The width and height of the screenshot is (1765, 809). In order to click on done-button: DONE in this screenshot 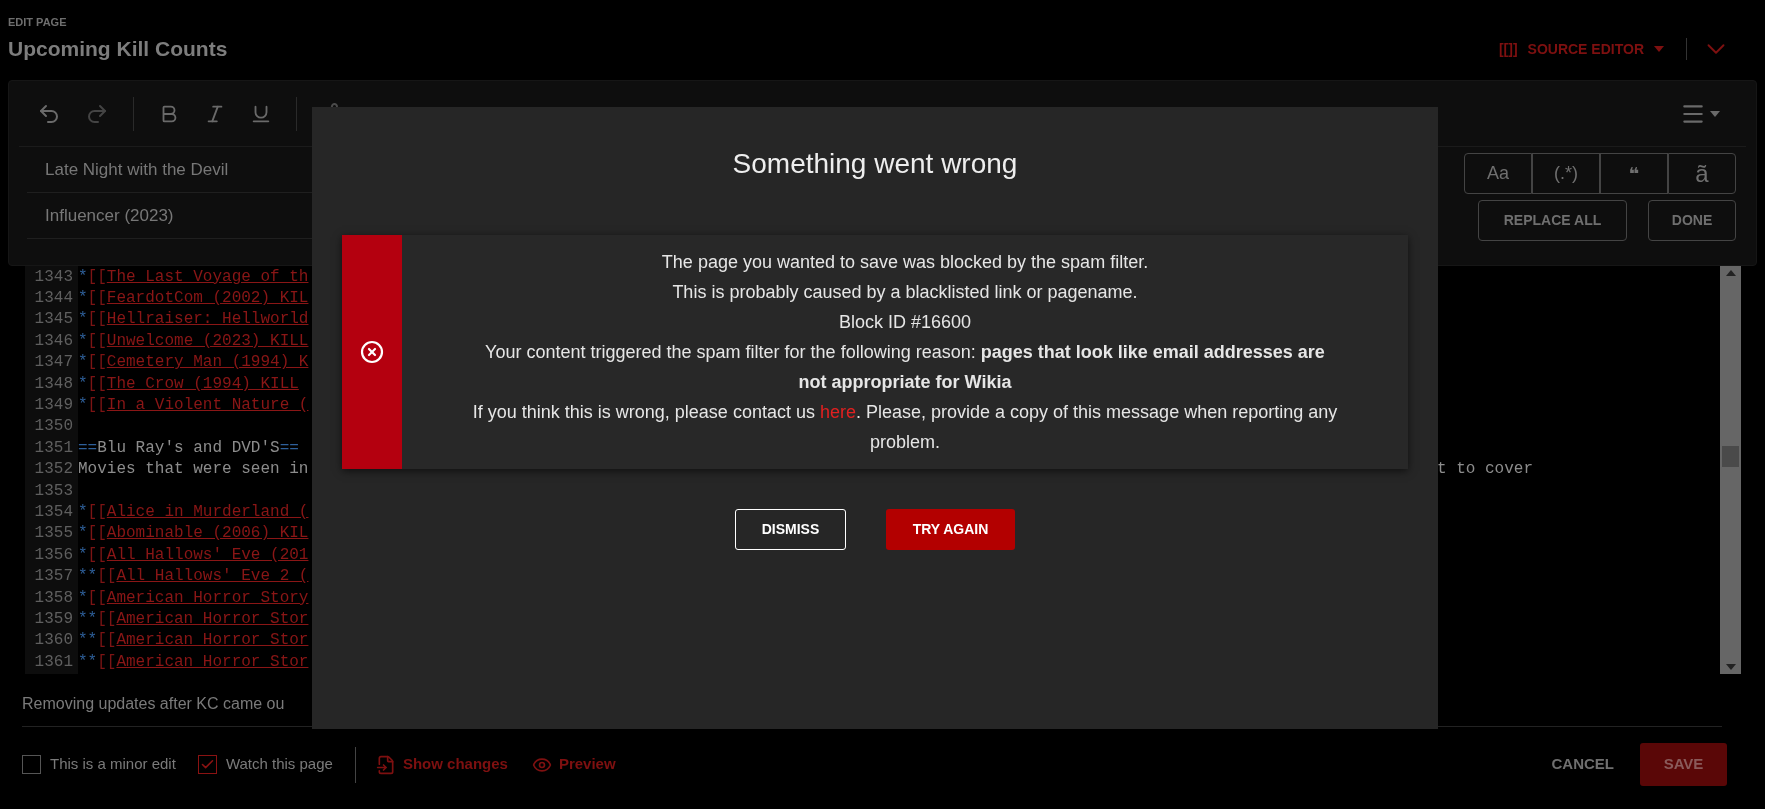, I will do `click(1692, 220)`.